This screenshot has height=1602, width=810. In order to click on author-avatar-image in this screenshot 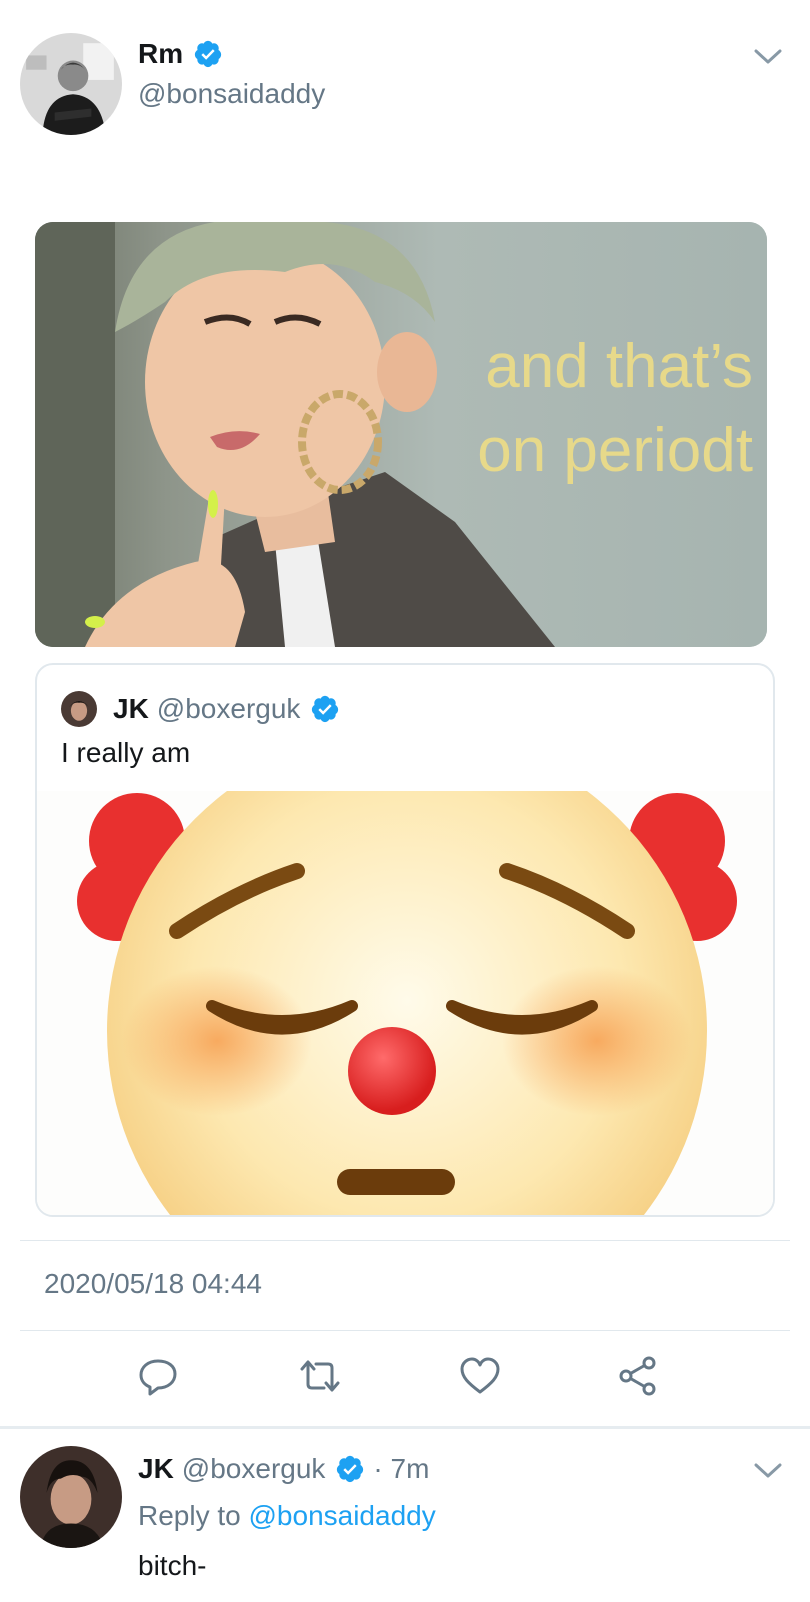, I will do `click(71, 84)`.